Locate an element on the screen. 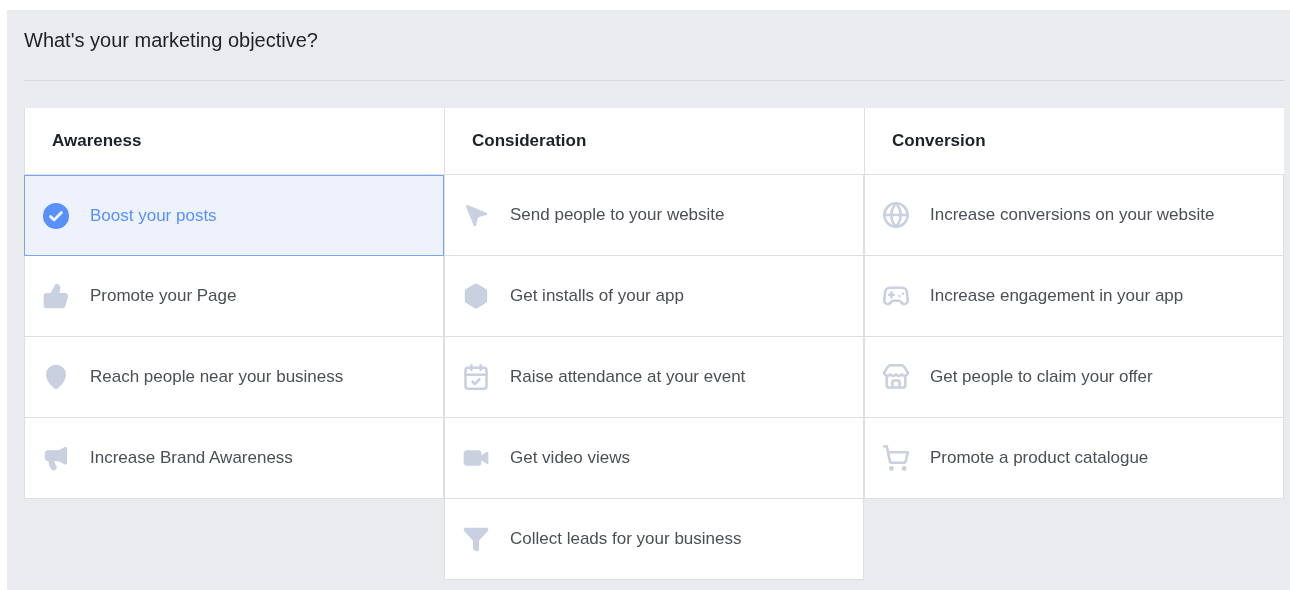 The image size is (1290, 590). objective-option: Send people to your website is located at coordinates (654, 215).